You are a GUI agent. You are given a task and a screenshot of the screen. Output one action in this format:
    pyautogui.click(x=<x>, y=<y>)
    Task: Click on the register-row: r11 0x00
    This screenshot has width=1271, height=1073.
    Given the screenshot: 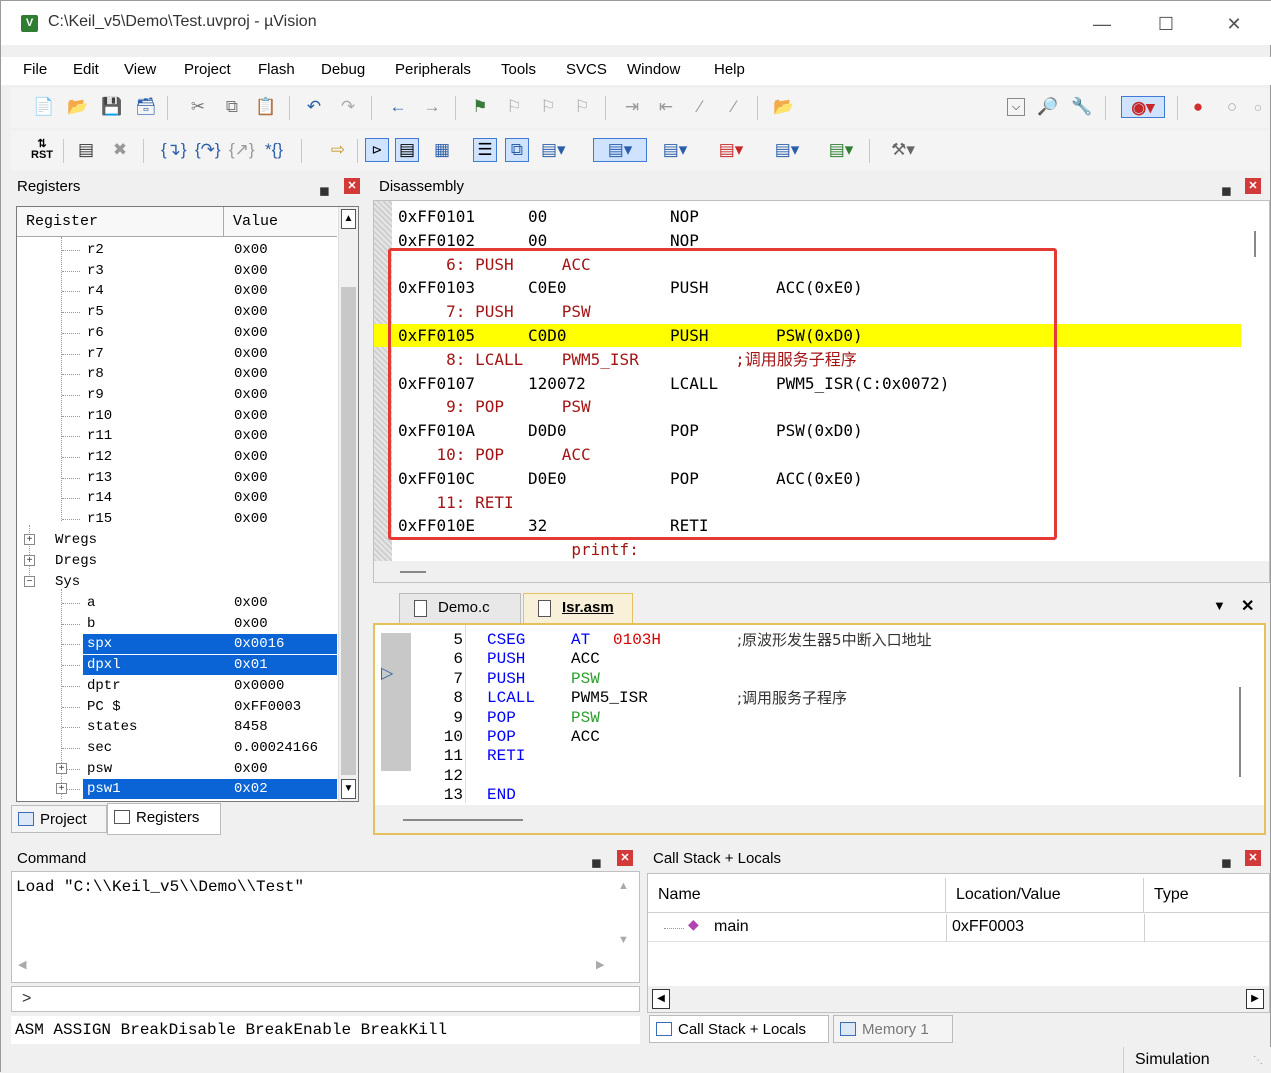 What is the action you would take?
    pyautogui.click(x=177, y=436)
    